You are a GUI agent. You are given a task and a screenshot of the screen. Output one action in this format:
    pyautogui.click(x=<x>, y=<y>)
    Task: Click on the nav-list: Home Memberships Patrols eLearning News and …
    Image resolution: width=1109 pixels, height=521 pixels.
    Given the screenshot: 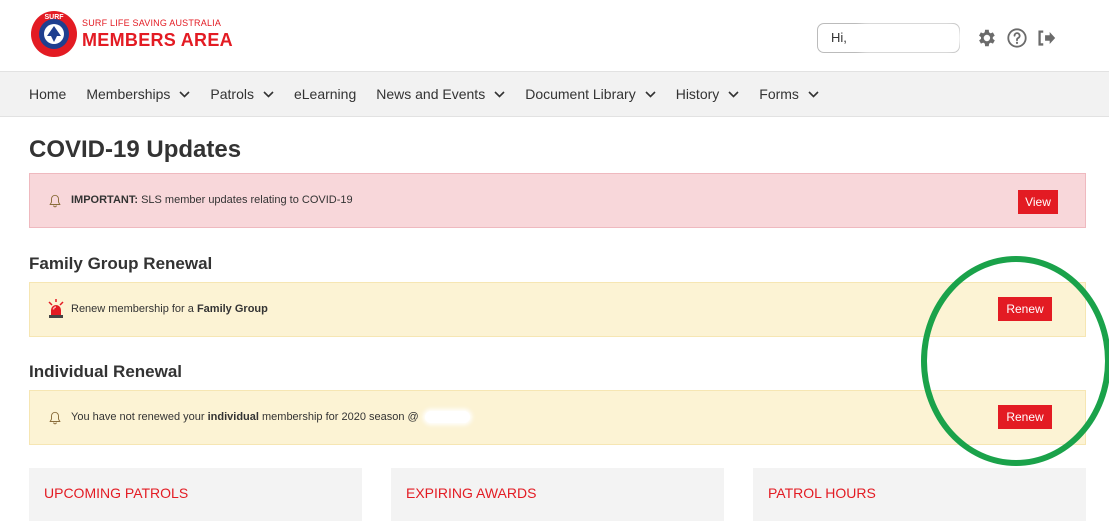 What is the action you would take?
    pyautogui.click(x=554, y=94)
    